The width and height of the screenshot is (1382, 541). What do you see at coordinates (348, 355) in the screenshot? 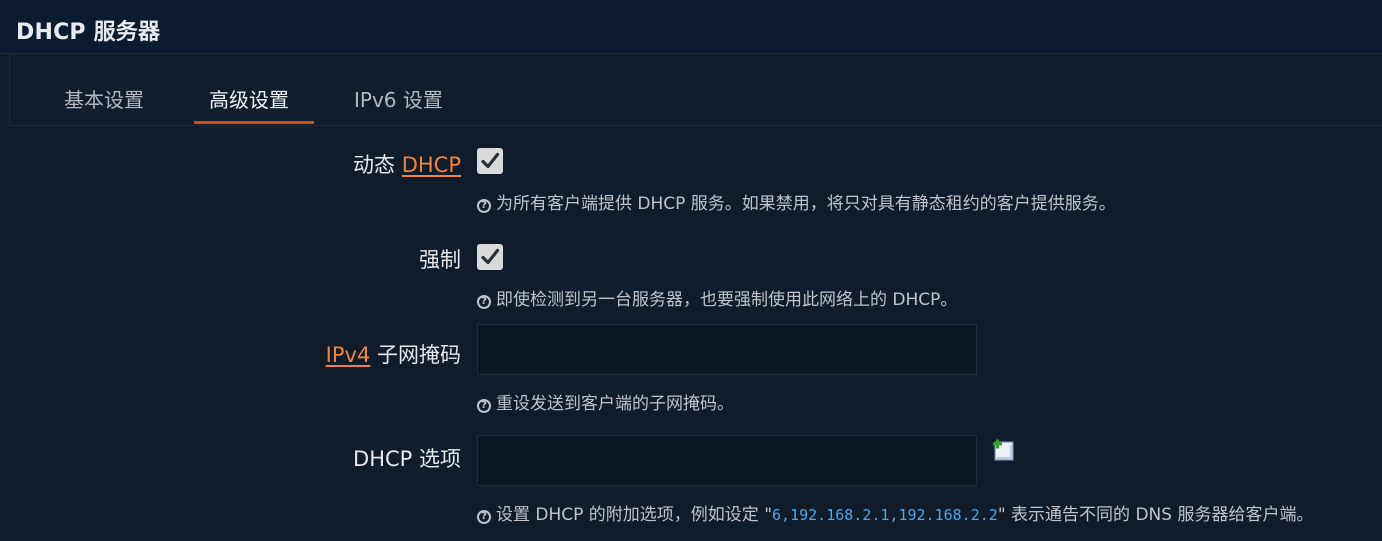
I see `ipv4-abbr-link: IPv4` at bounding box center [348, 355].